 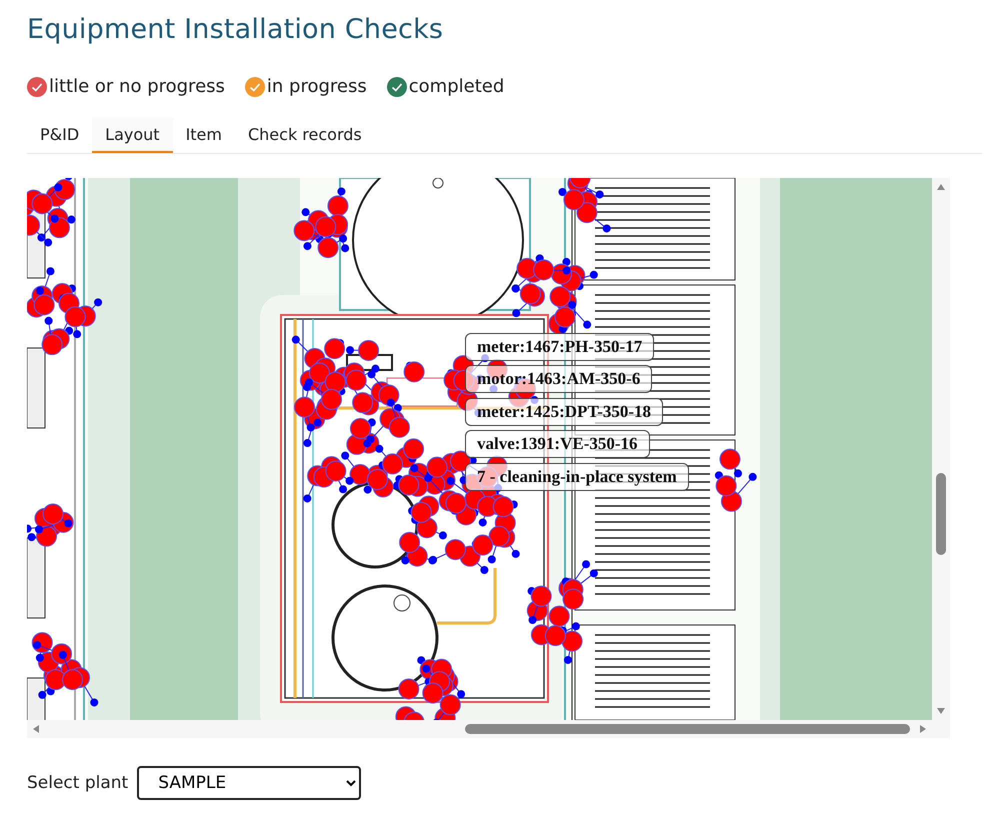 What do you see at coordinates (77, 783) in the screenshot?
I see `field-label: Select plant` at bounding box center [77, 783].